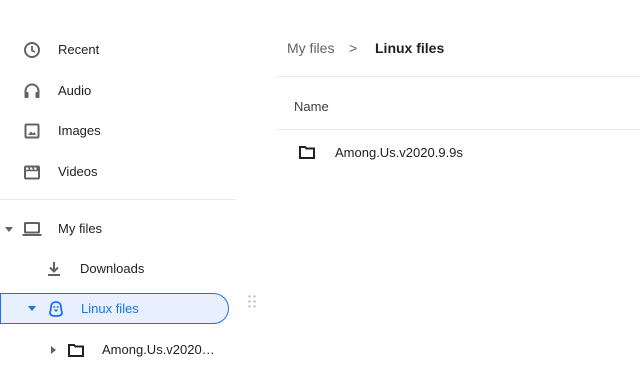 The height and width of the screenshot is (374, 640). I want to click on penguin-icon, so click(56, 309).